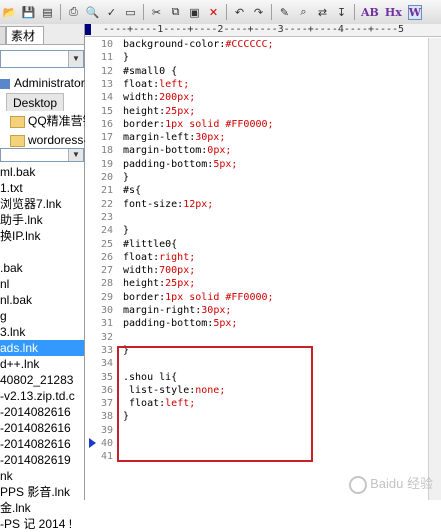  What do you see at coordinates (42, 268) in the screenshot?
I see `file-item: .bak` at bounding box center [42, 268].